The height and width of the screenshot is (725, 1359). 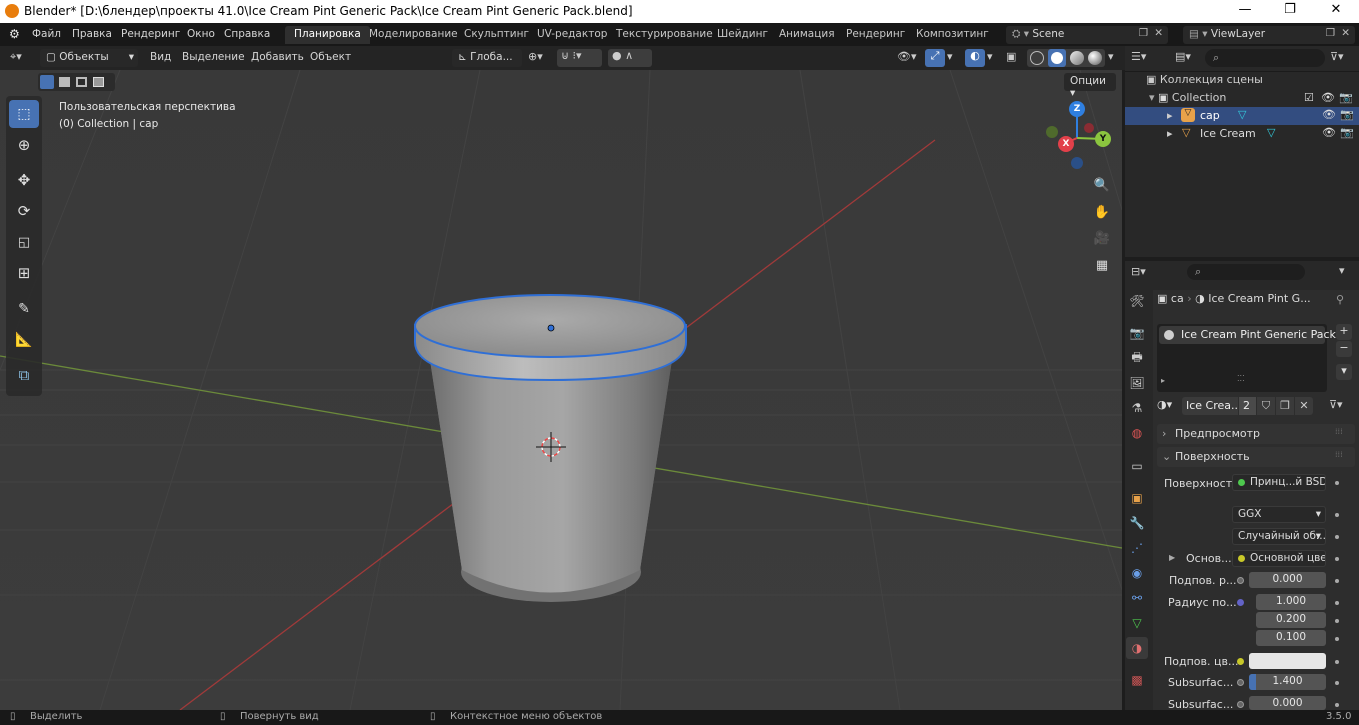 I want to click on subsurface-radius-x: 1.000, so click(x=1291, y=602).